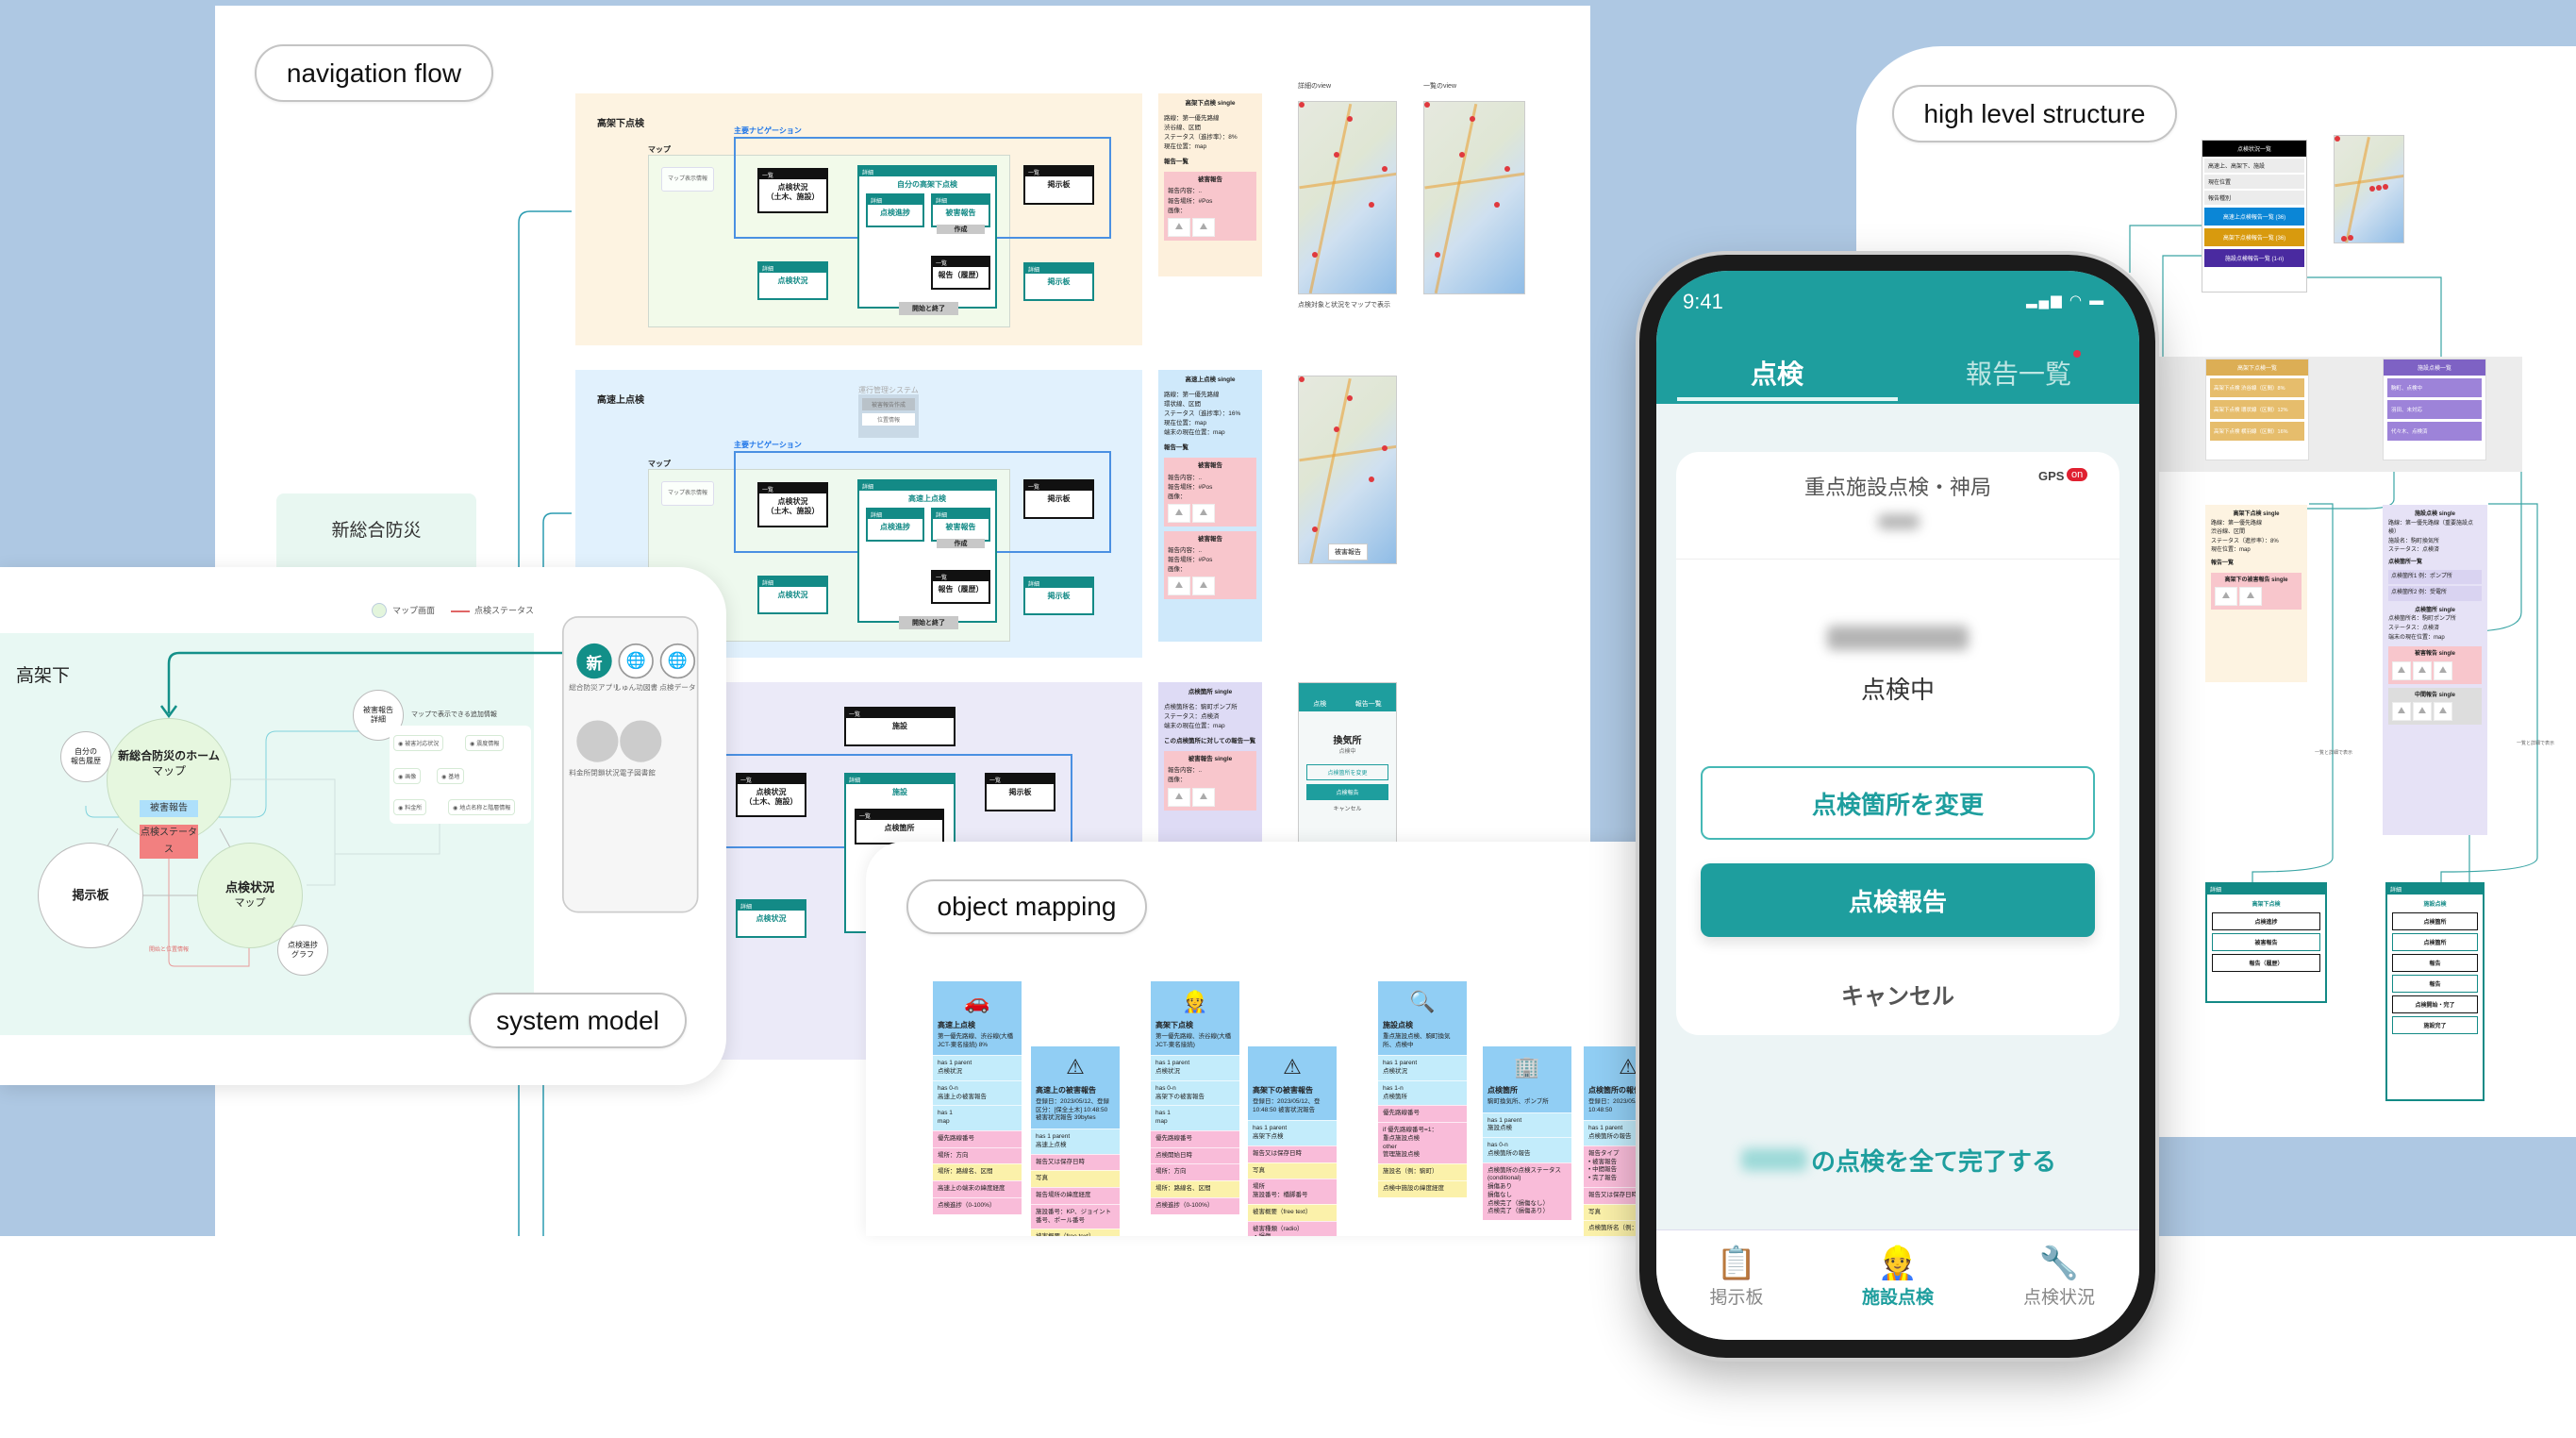  What do you see at coordinates (2058, 1298) in the screenshot?
I see `nav-label: 点検状況` at bounding box center [2058, 1298].